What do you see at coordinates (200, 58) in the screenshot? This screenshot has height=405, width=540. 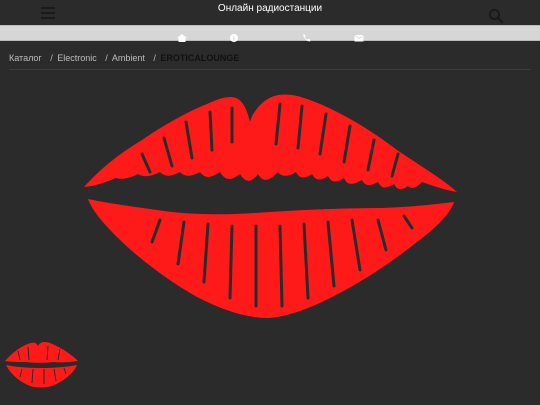 I see `breadcrumb-current: EROTICALOUNGE` at bounding box center [200, 58].